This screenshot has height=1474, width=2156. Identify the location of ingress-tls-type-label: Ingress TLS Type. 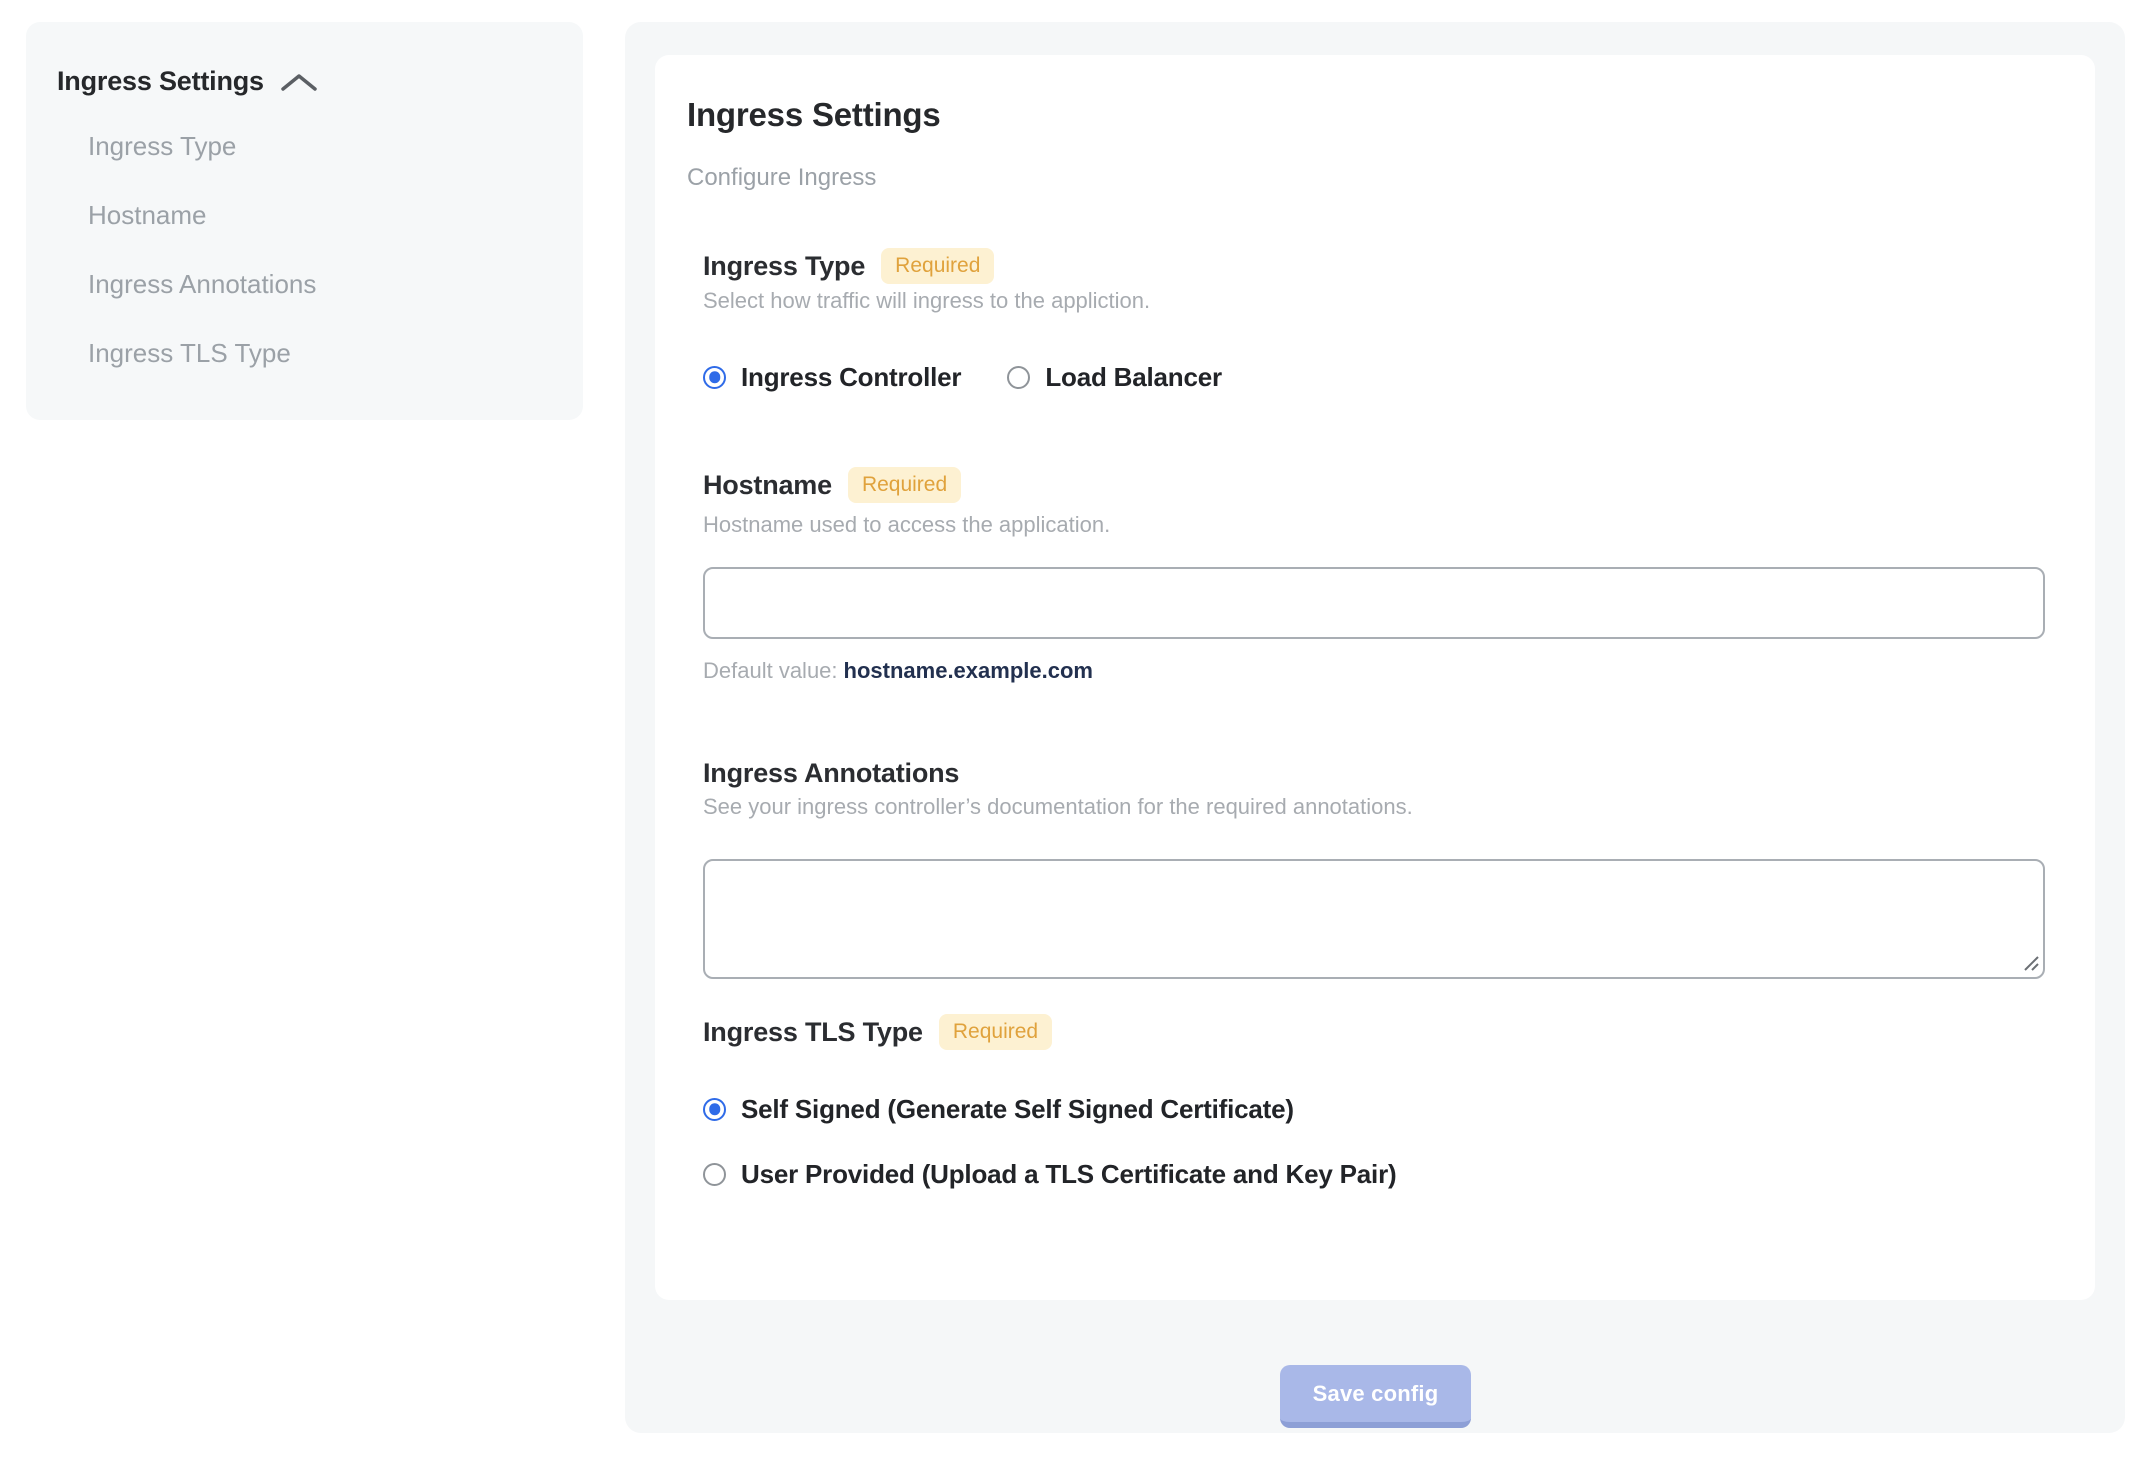
(813, 1032).